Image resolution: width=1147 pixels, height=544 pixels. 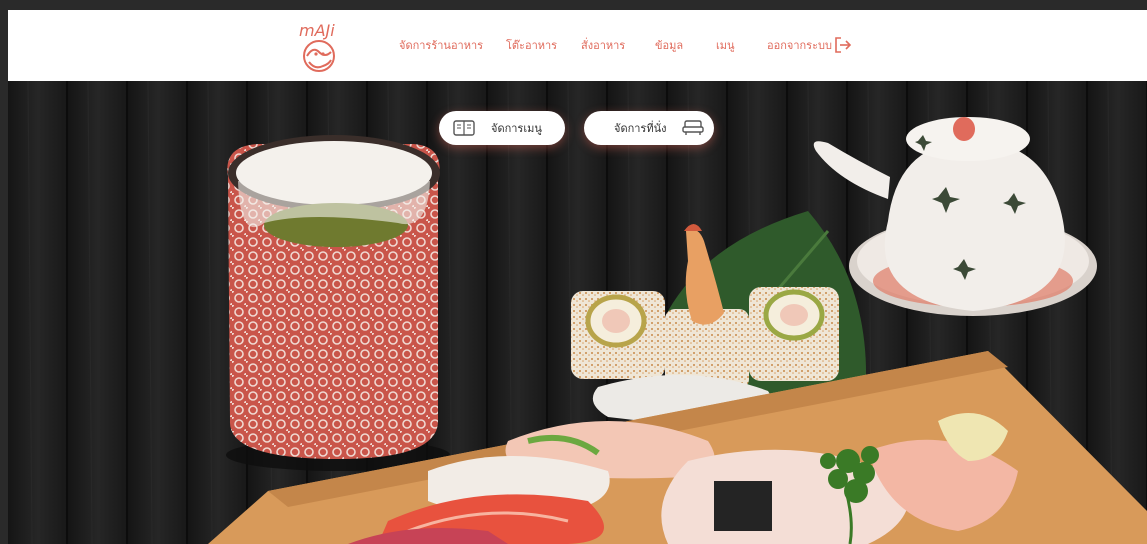 I want to click on nav-order-food: สั่งอาหาร, so click(x=603, y=46).